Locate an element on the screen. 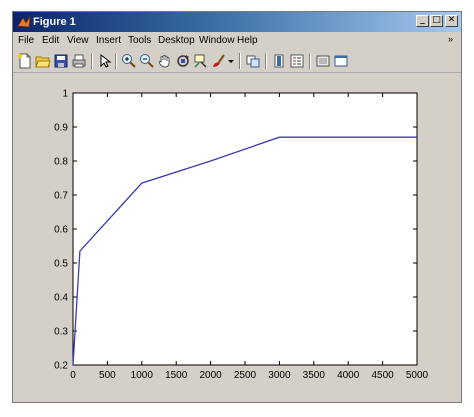  y-tick-label: 0.6 is located at coordinates (61, 230).